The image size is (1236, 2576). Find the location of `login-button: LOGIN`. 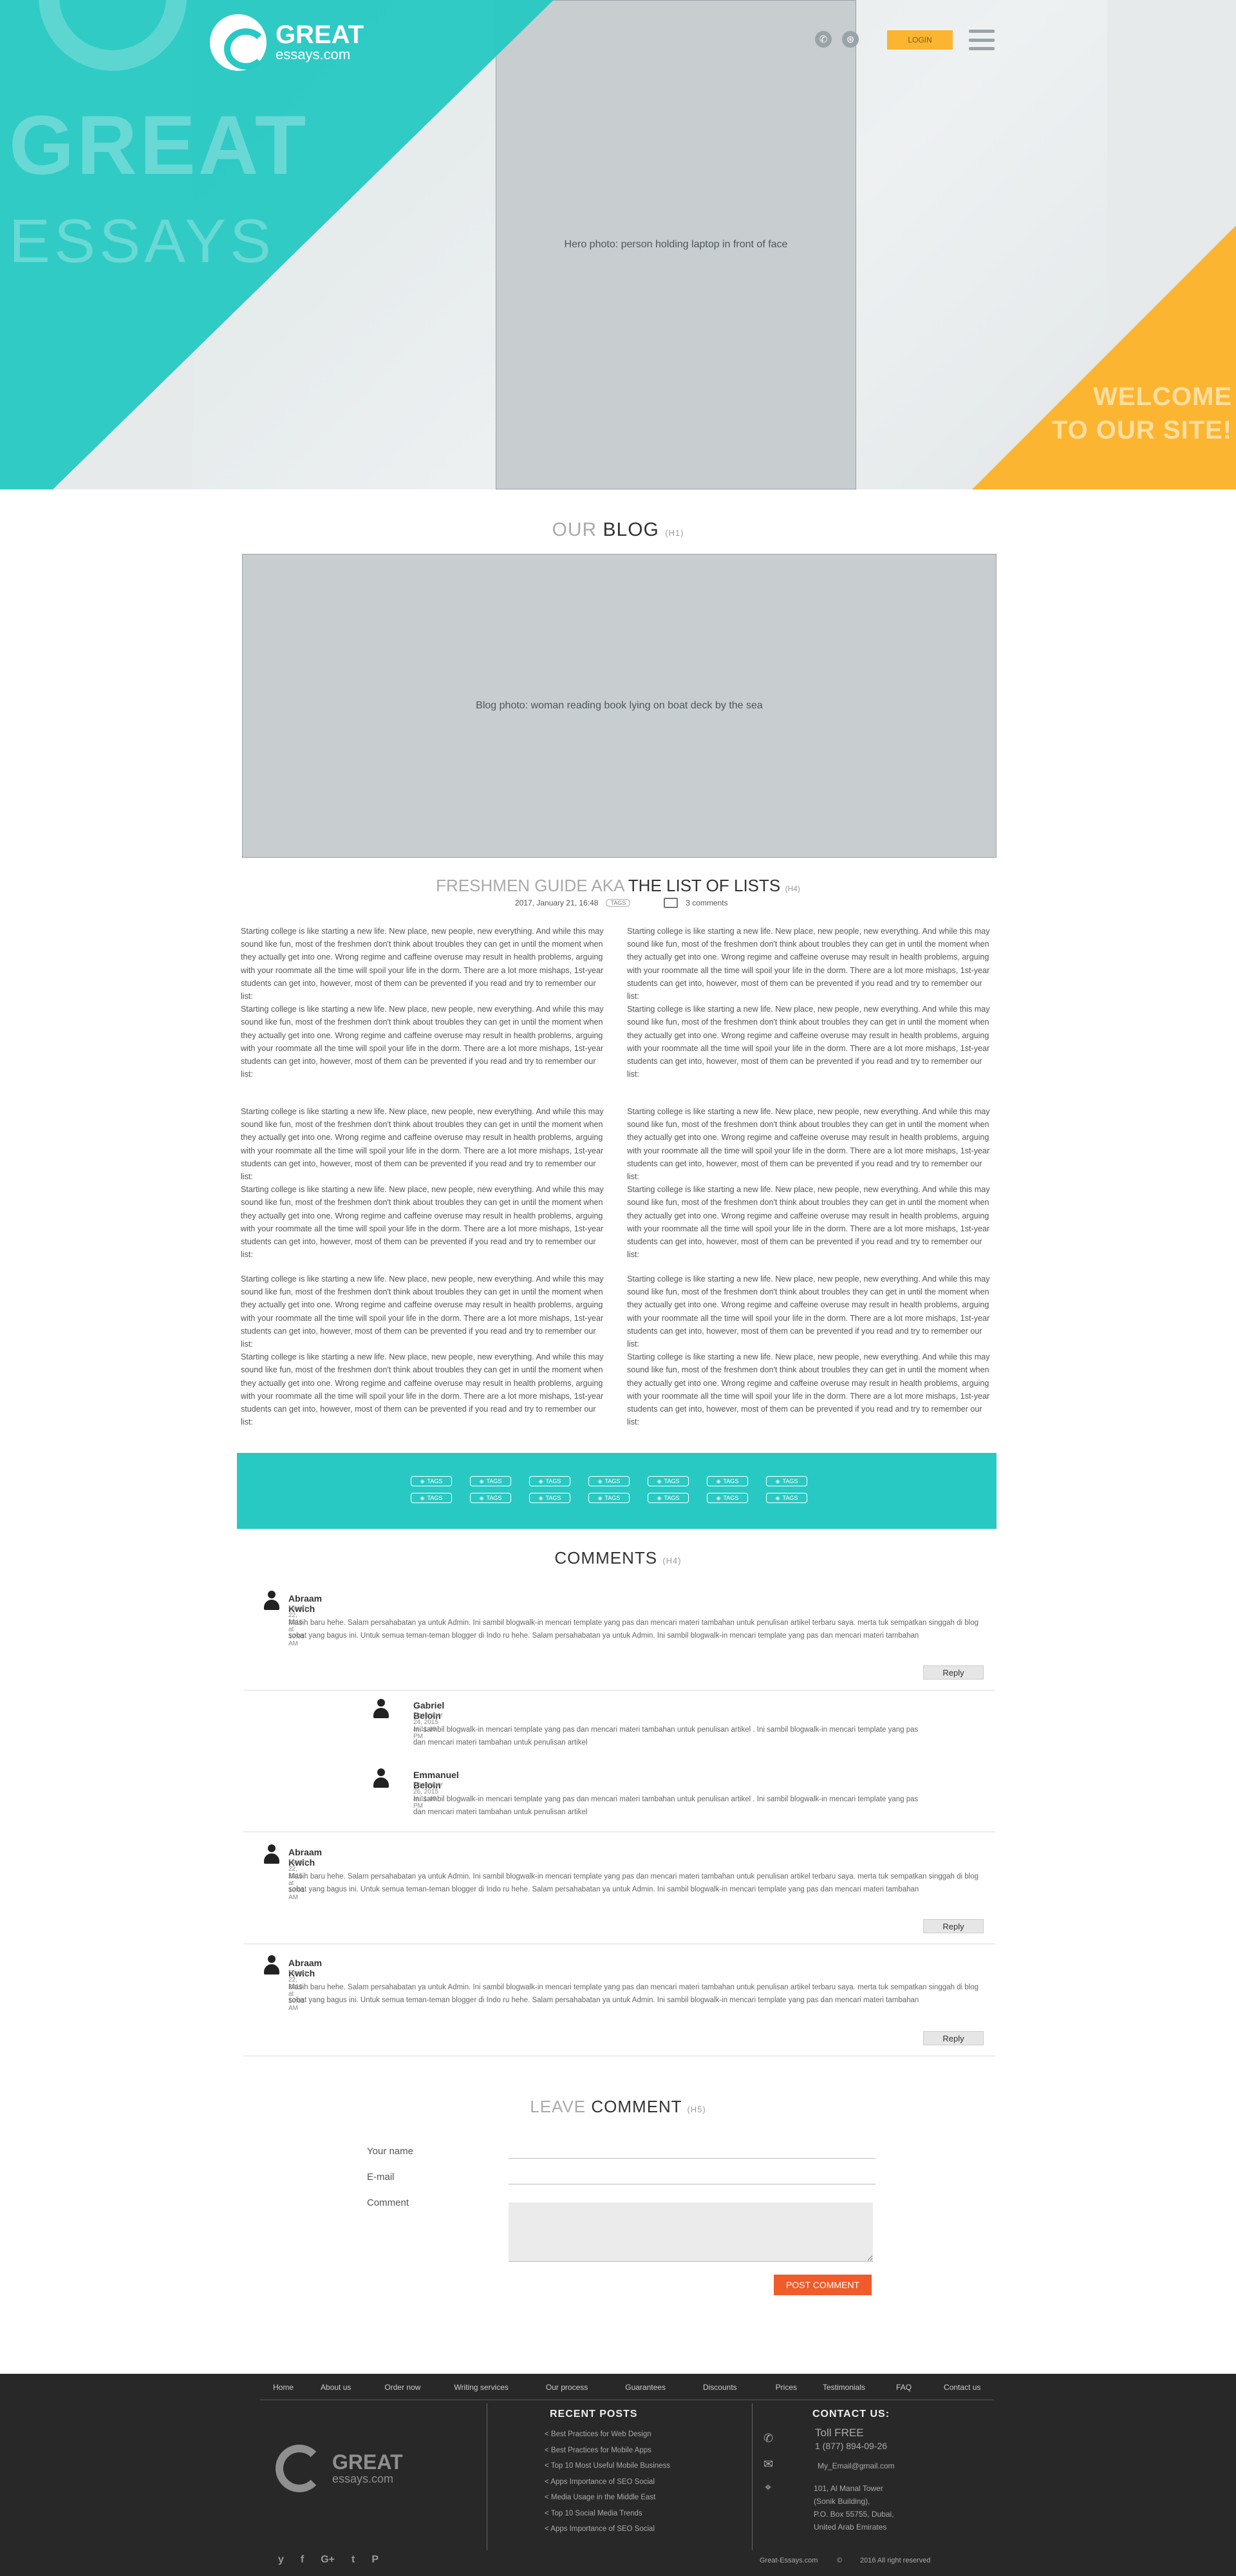

login-button: LOGIN is located at coordinates (920, 40).